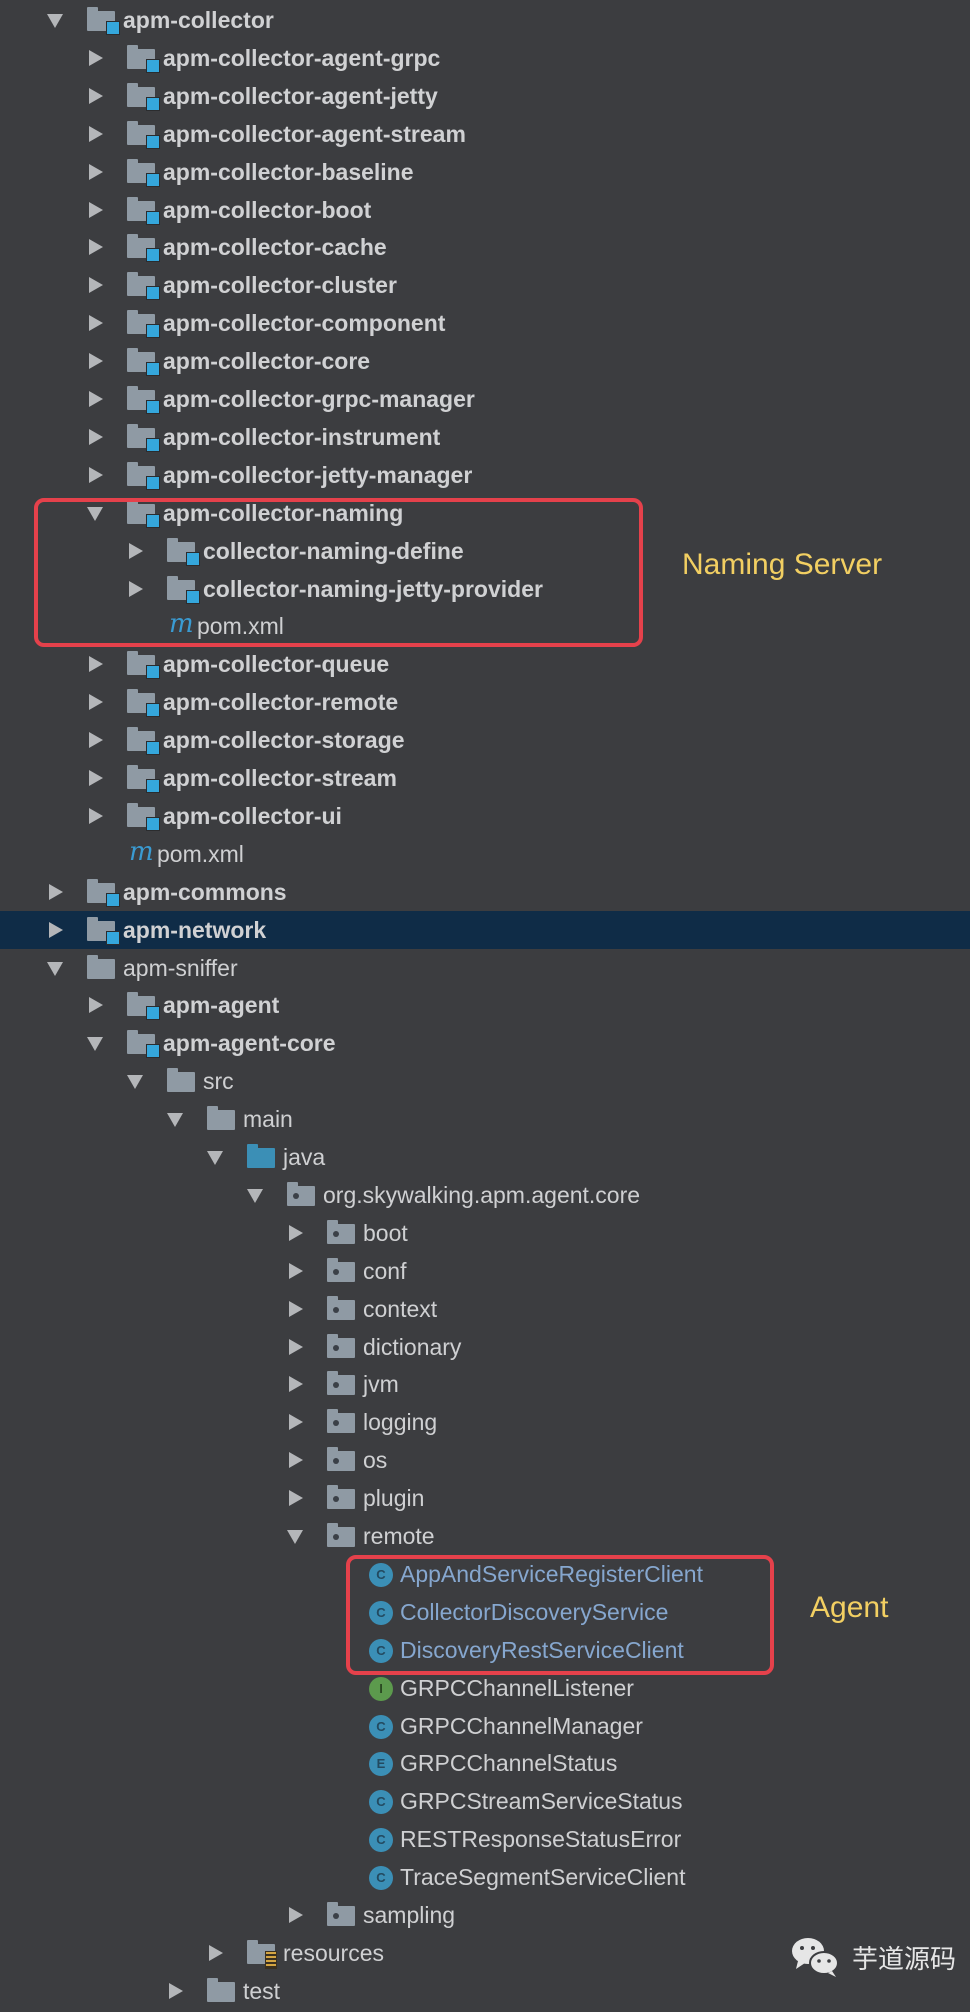 This screenshot has height=2012, width=970. What do you see at coordinates (200, 853) in the screenshot?
I see `tree-item-label: pom.xml` at bounding box center [200, 853].